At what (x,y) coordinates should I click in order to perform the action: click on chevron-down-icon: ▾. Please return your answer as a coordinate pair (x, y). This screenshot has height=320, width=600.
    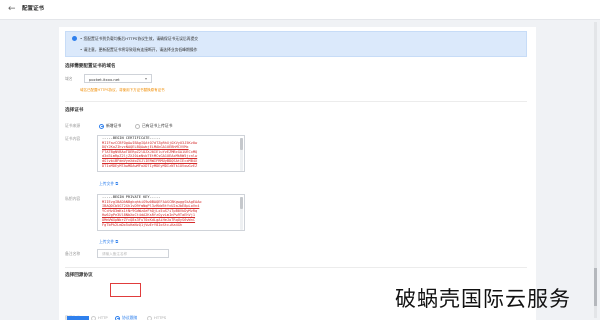
    Looking at the image, I should click on (145, 78).